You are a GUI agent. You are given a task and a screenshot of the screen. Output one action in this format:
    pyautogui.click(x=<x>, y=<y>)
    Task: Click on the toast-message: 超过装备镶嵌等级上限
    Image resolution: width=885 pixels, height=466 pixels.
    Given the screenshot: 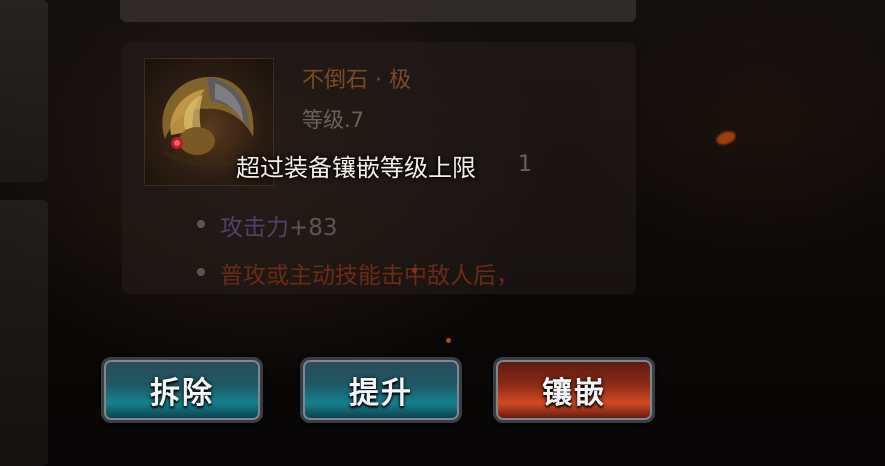 What is the action you would take?
    pyautogui.click(x=356, y=168)
    